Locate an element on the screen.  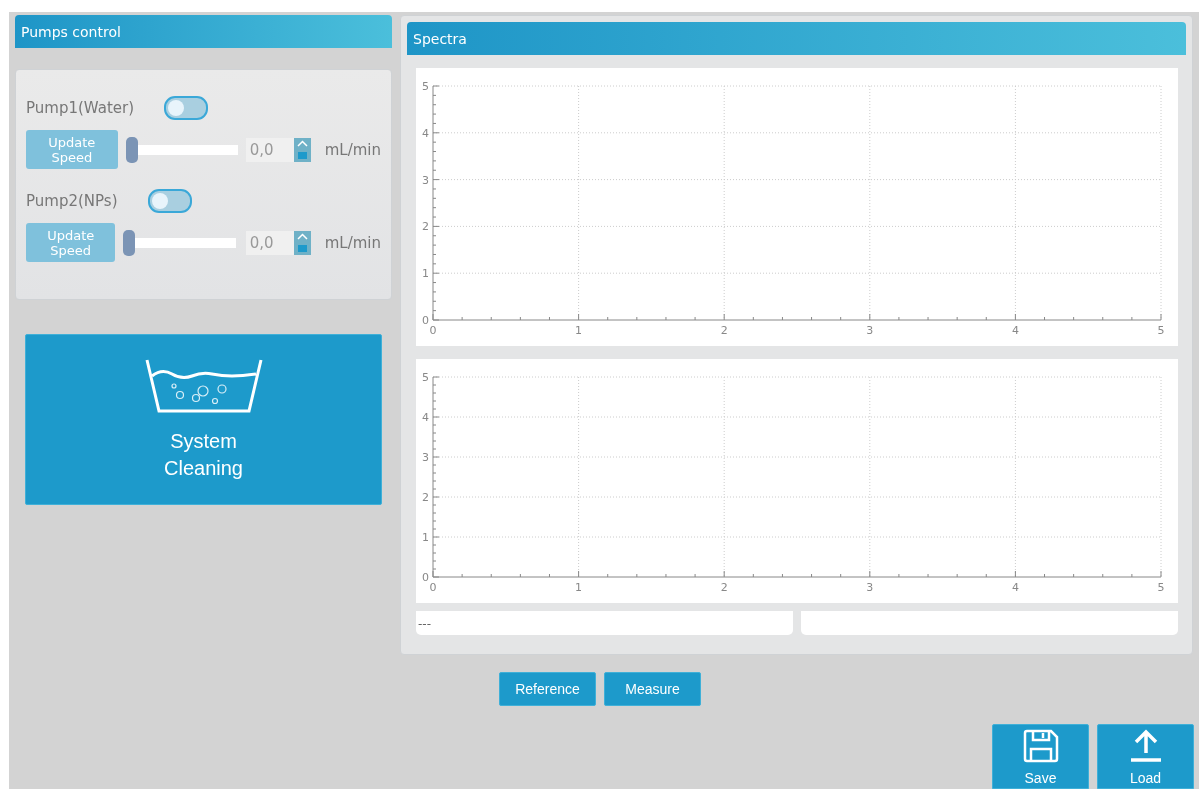
pump-label: Pump2(NPs) is located at coordinates (72, 201).